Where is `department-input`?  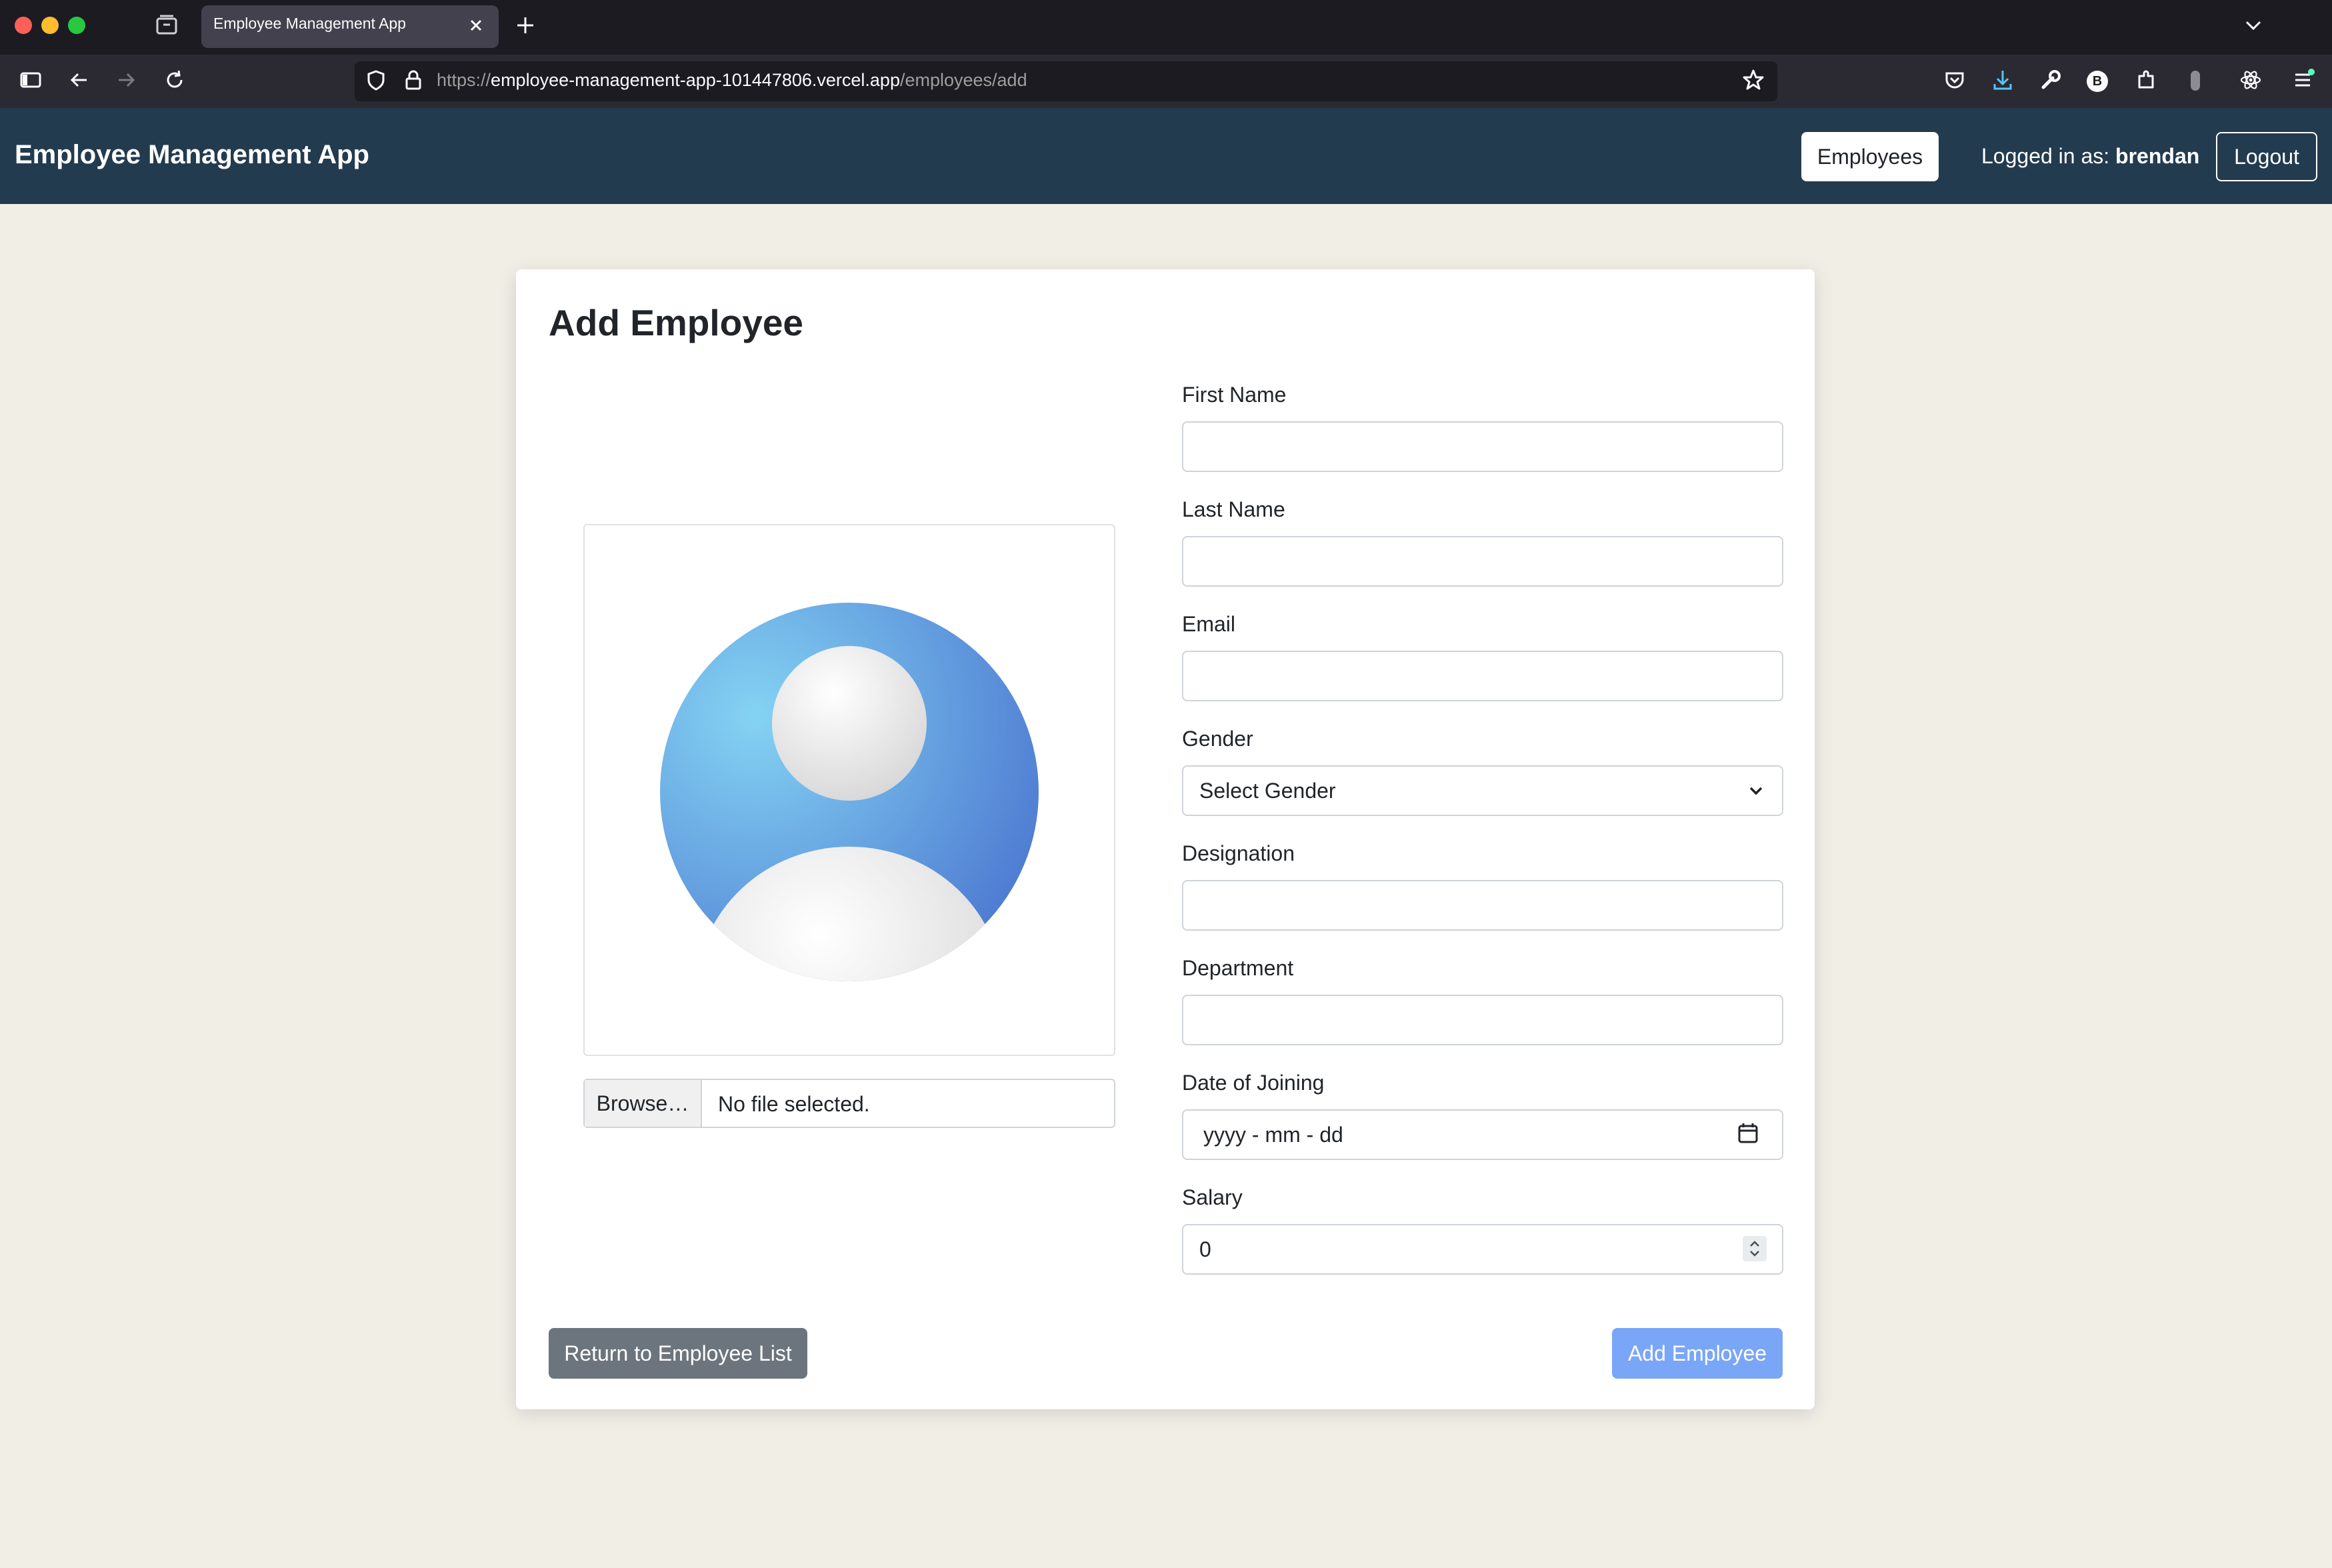
department-input is located at coordinates (1482, 1020).